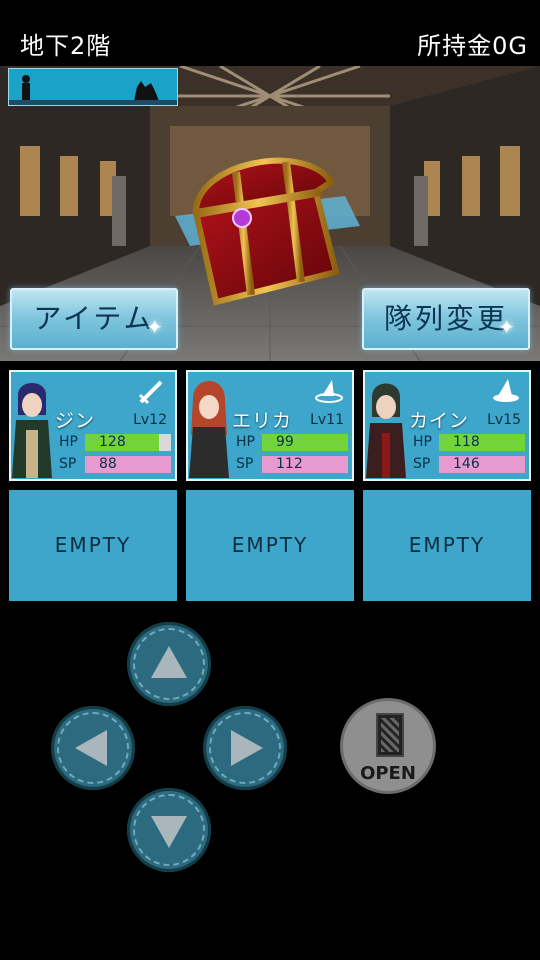 This screenshot has width=540, height=960. I want to click on open-button: OPEN, so click(388, 746).